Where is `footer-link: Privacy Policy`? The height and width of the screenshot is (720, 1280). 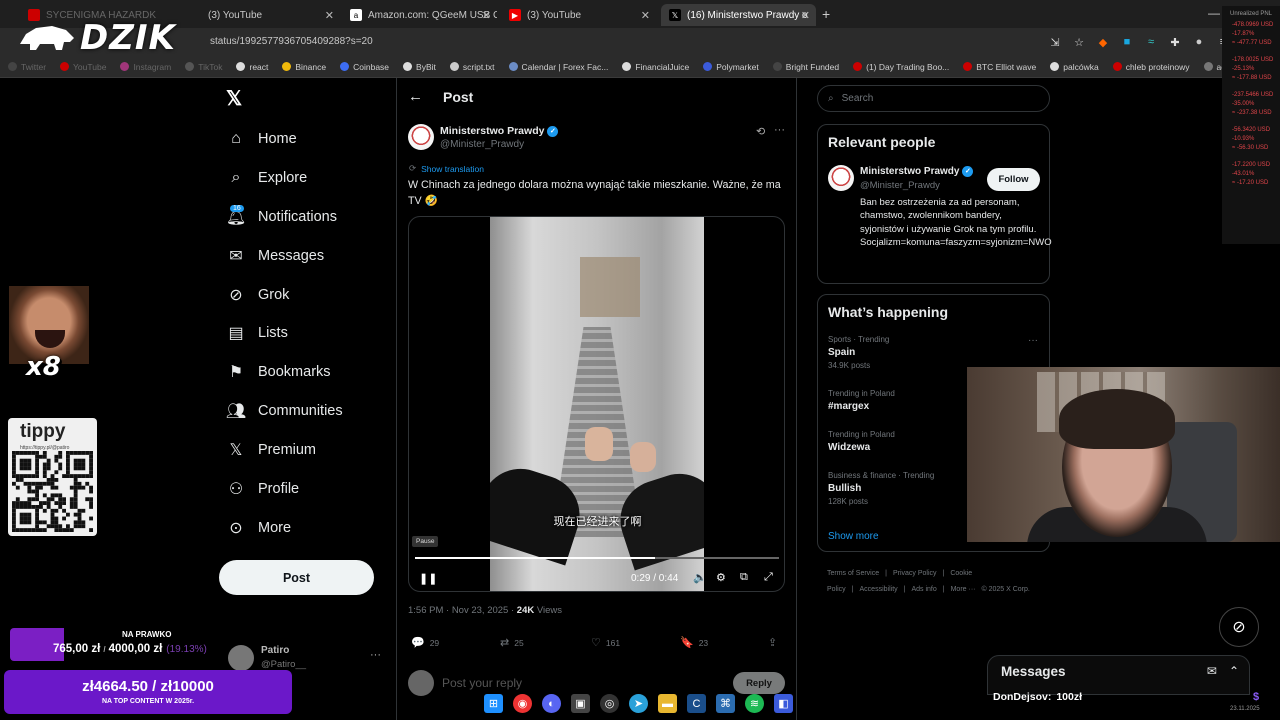 footer-link: Privacy Policy is located at coordinates (915, 573).